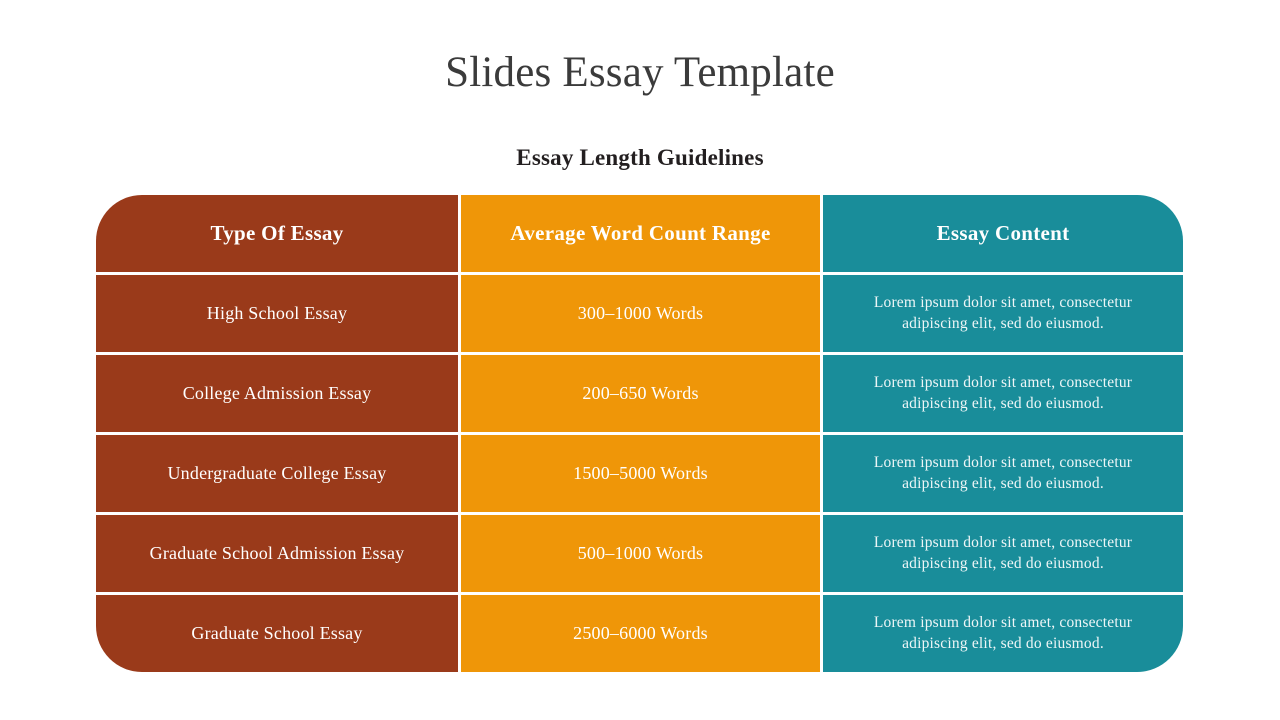  What do you see at coordinates (1003, 233) in the screenshot?
I see `column-header-essay-content: Essay Content` at bounding box center [1003, 233].